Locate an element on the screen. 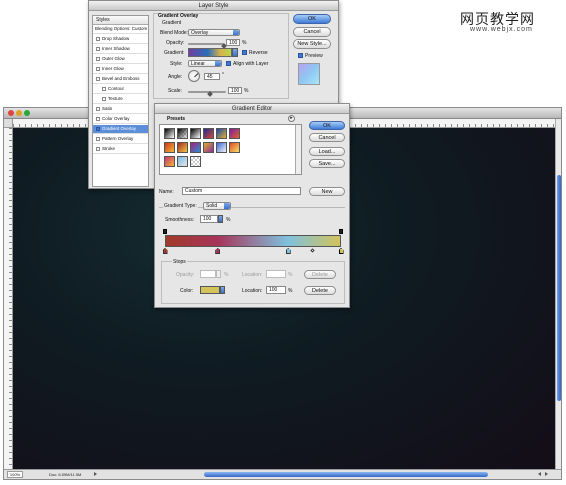 This screenshot has width=566, height=485. style-item-label: Satin is located at coordinates (107, 108).